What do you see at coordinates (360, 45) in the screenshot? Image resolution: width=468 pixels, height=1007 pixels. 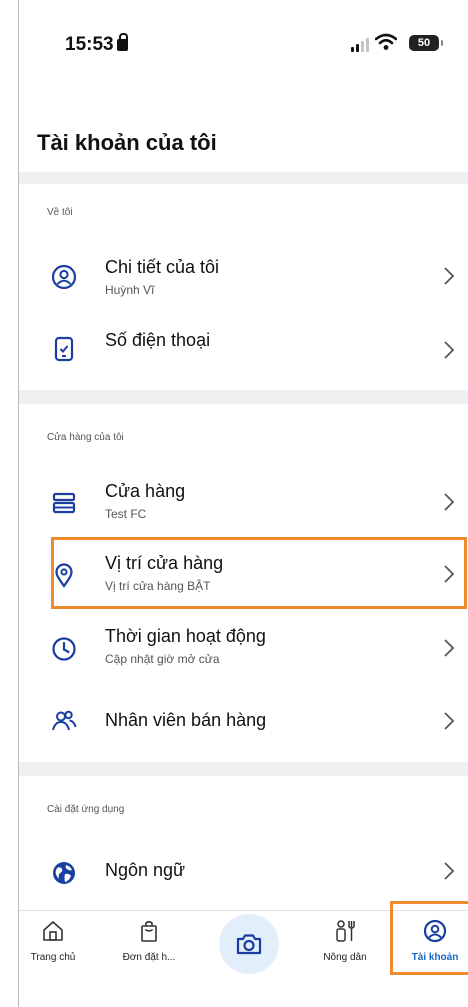 I see `cellular-signal-icon` at bounding box center [360, 45].